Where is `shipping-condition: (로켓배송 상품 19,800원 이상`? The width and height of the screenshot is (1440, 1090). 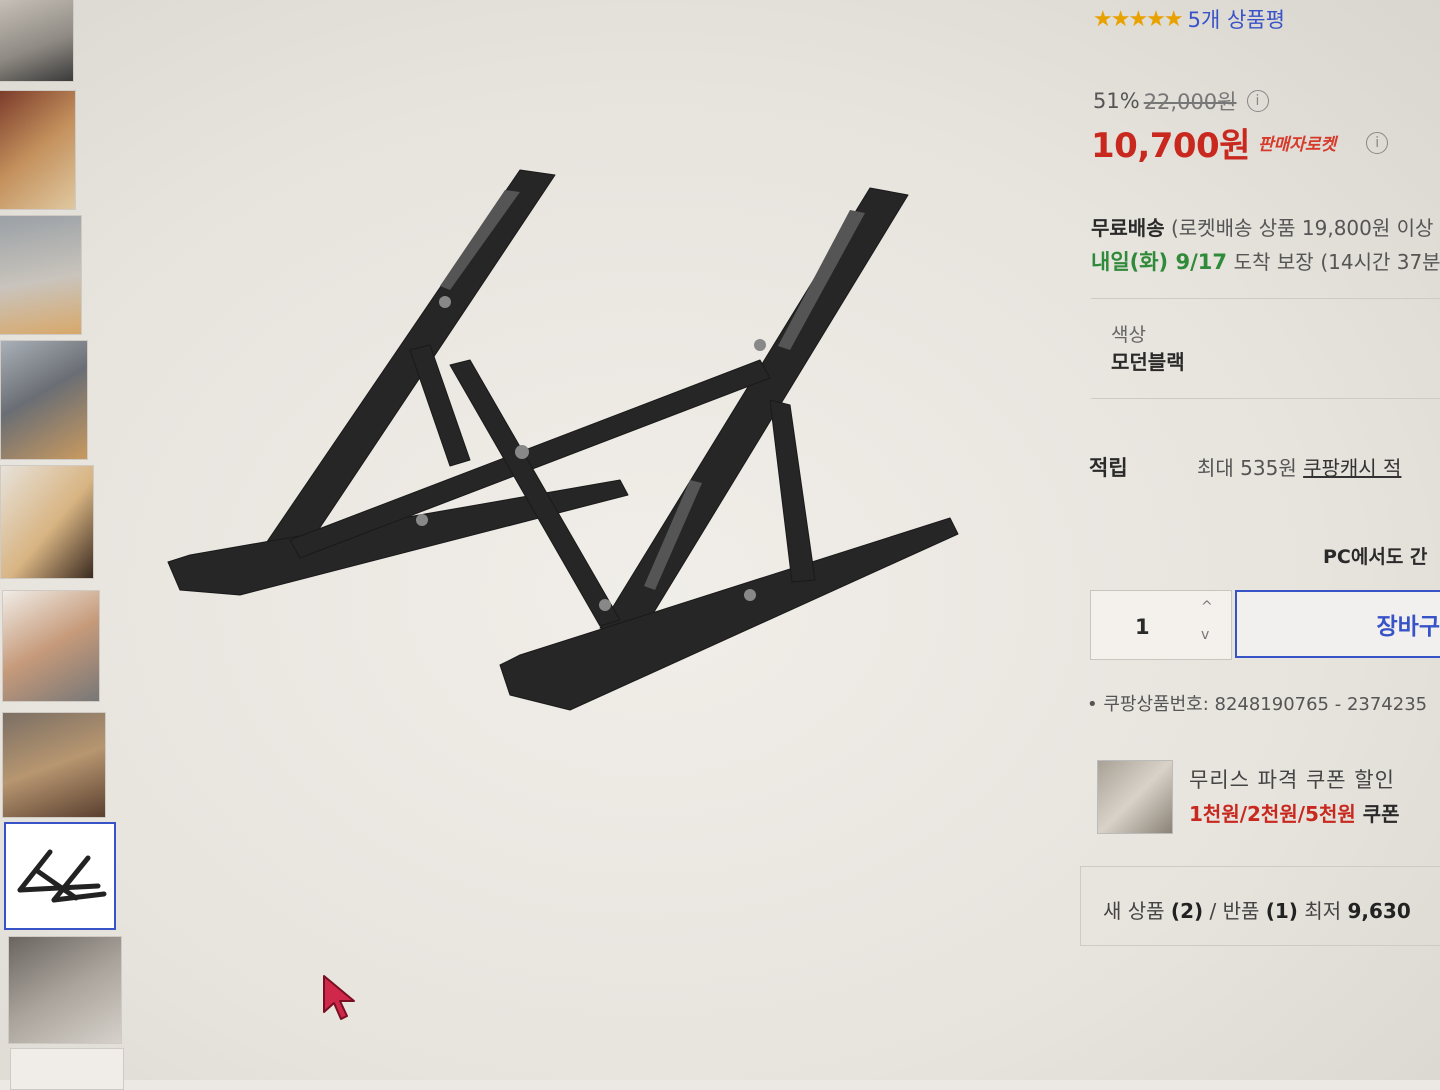
shipping-condition: (로켓배송 상품 19,800원 이상 is located at coordinates (1302, 228).